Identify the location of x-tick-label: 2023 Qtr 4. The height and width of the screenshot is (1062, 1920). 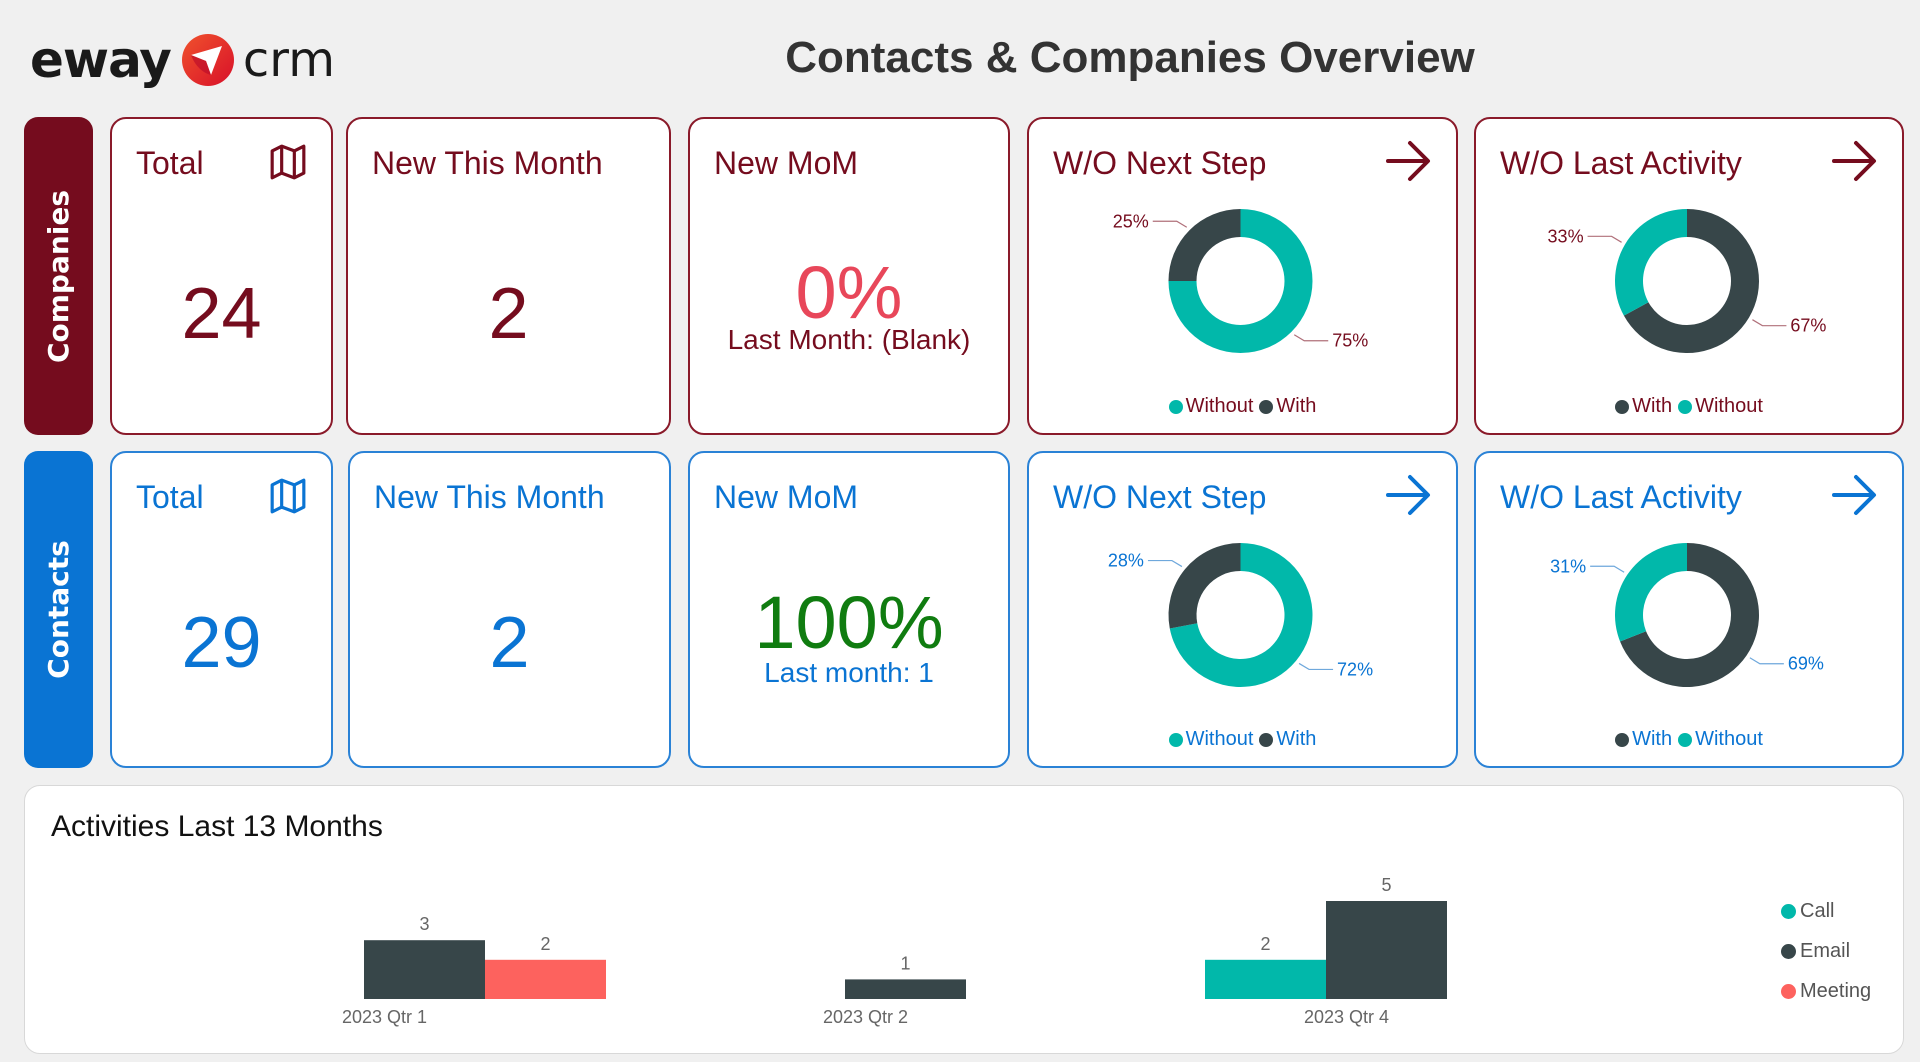
(1346, 1017).